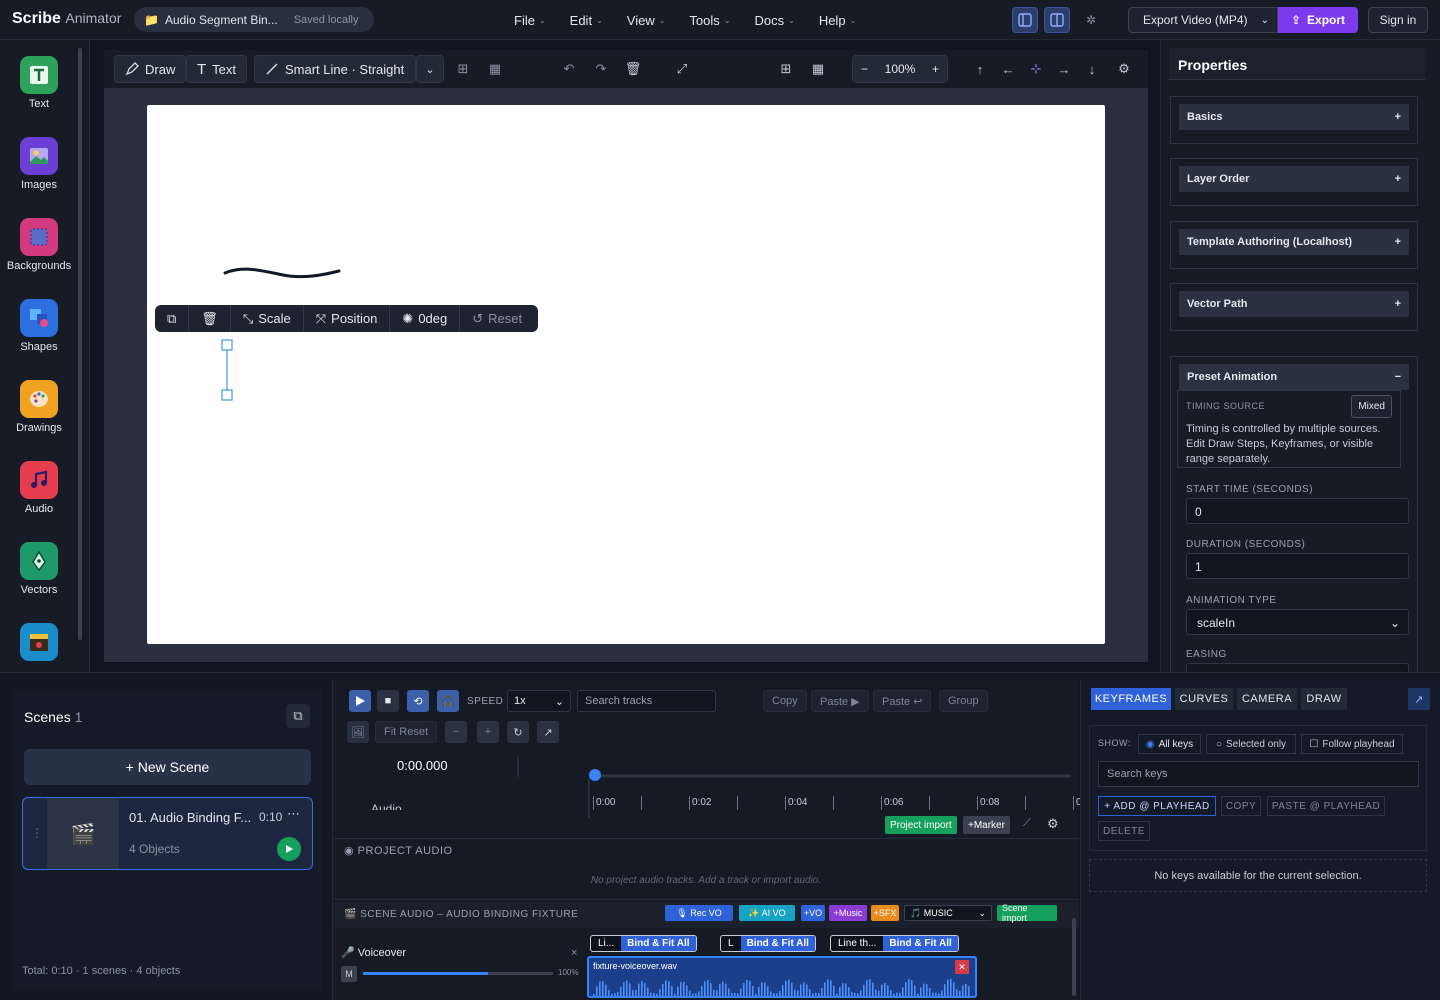  What do you see at coordinates (539, 701) in the screenshot?
I see `speed-select: 1x ⌄` at bounding box center [539, 701].